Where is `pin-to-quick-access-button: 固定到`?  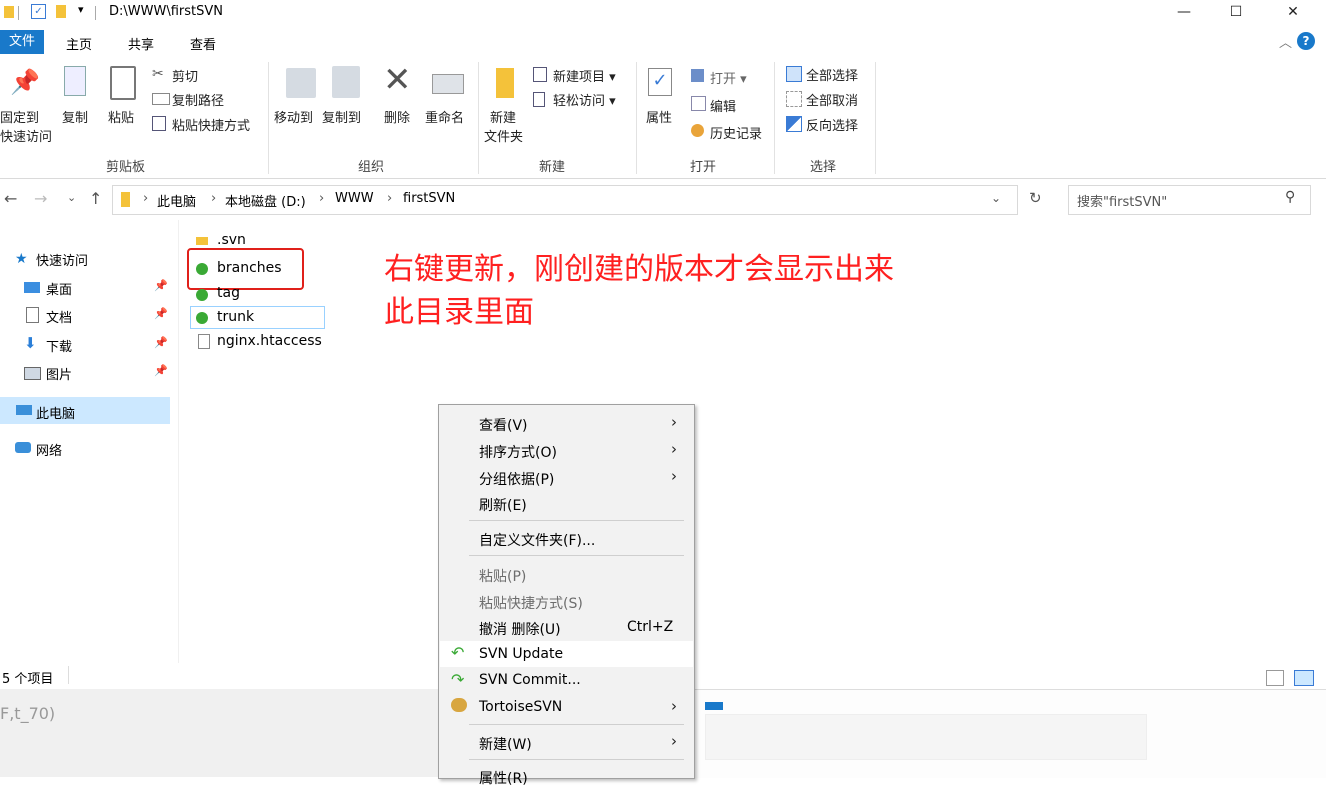 pin-to-quick-access-button: 固定到 is located at coordinates (19, 116).